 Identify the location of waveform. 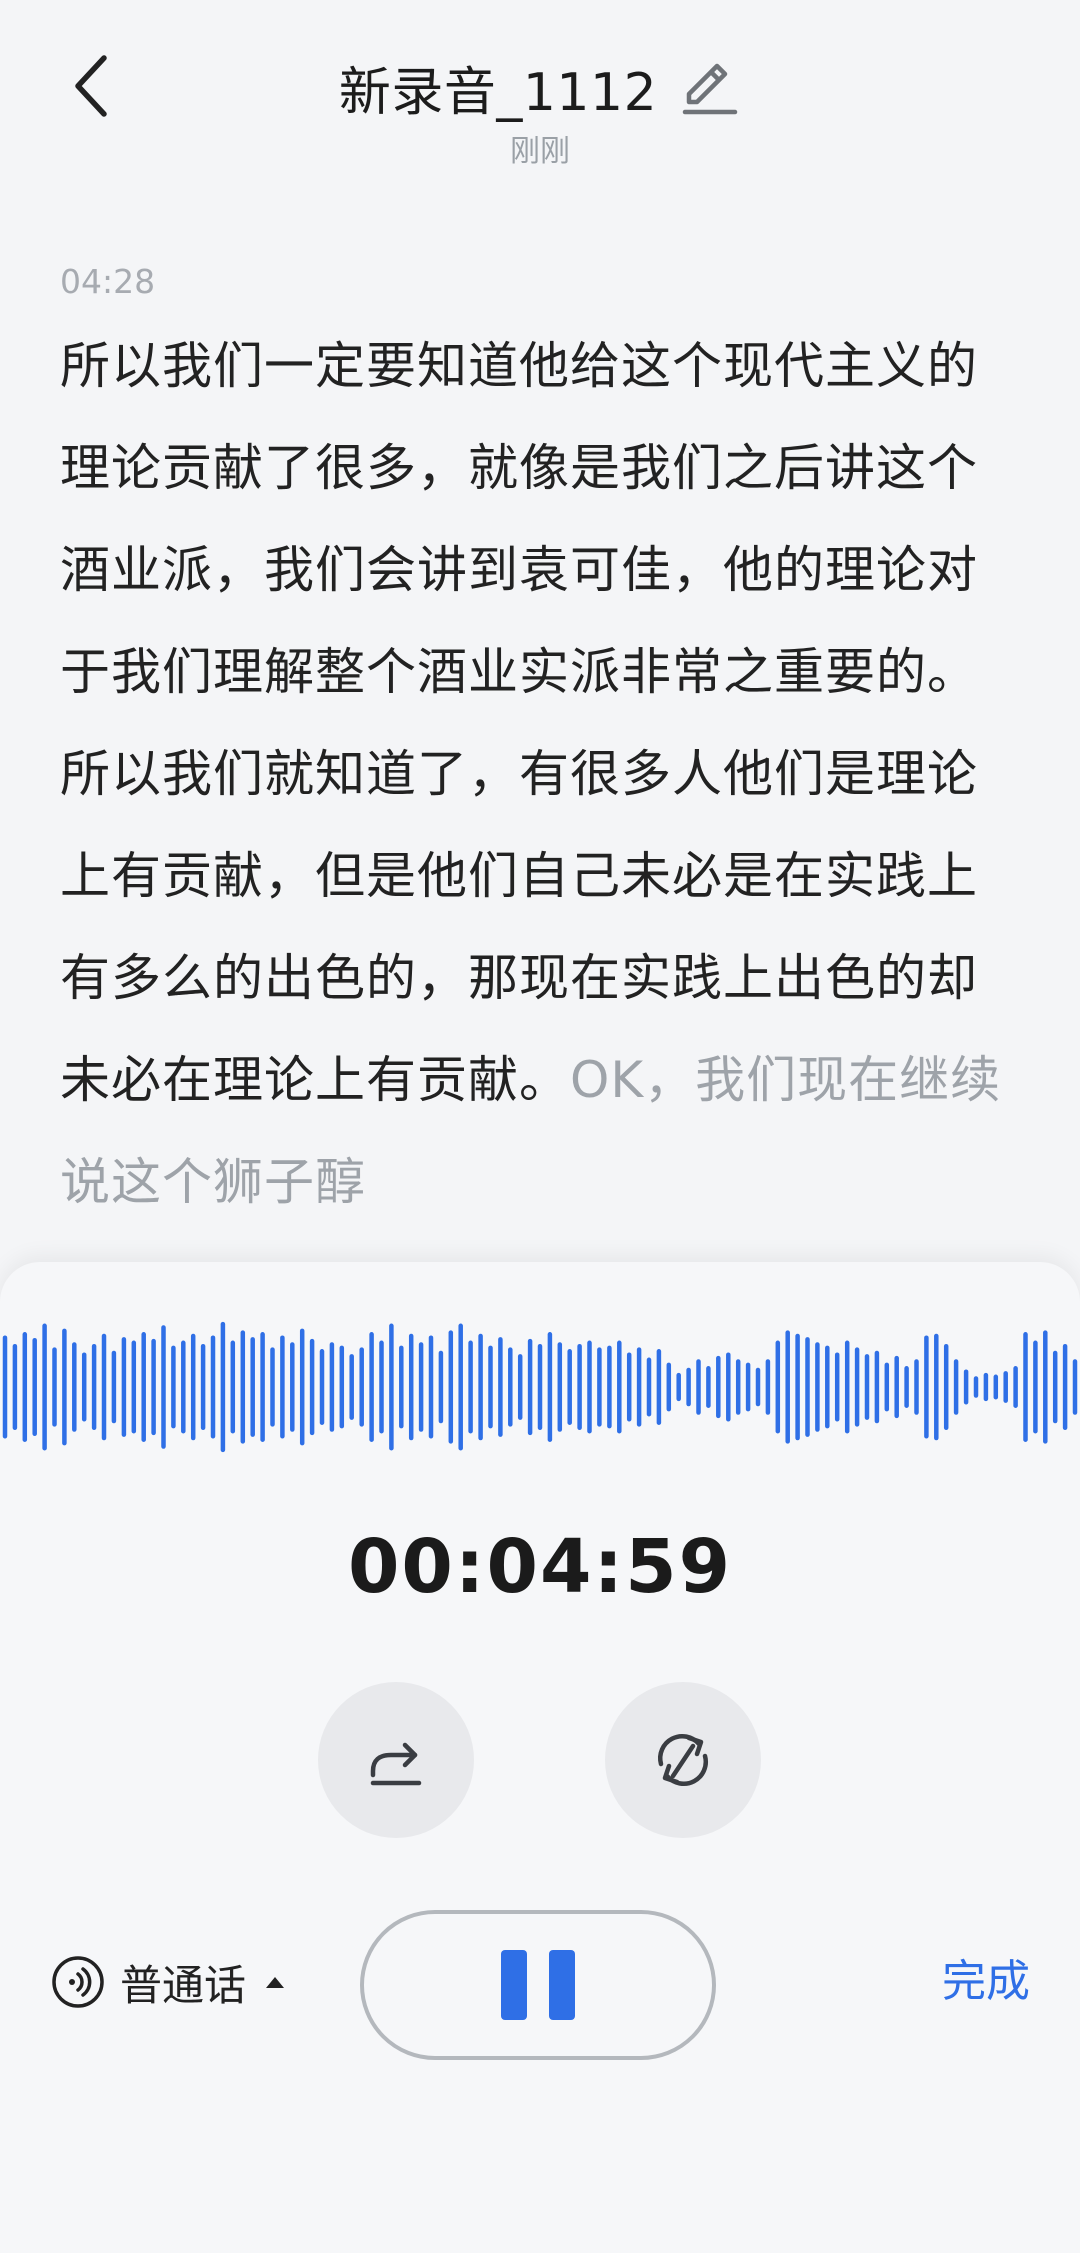
(540, 1387).